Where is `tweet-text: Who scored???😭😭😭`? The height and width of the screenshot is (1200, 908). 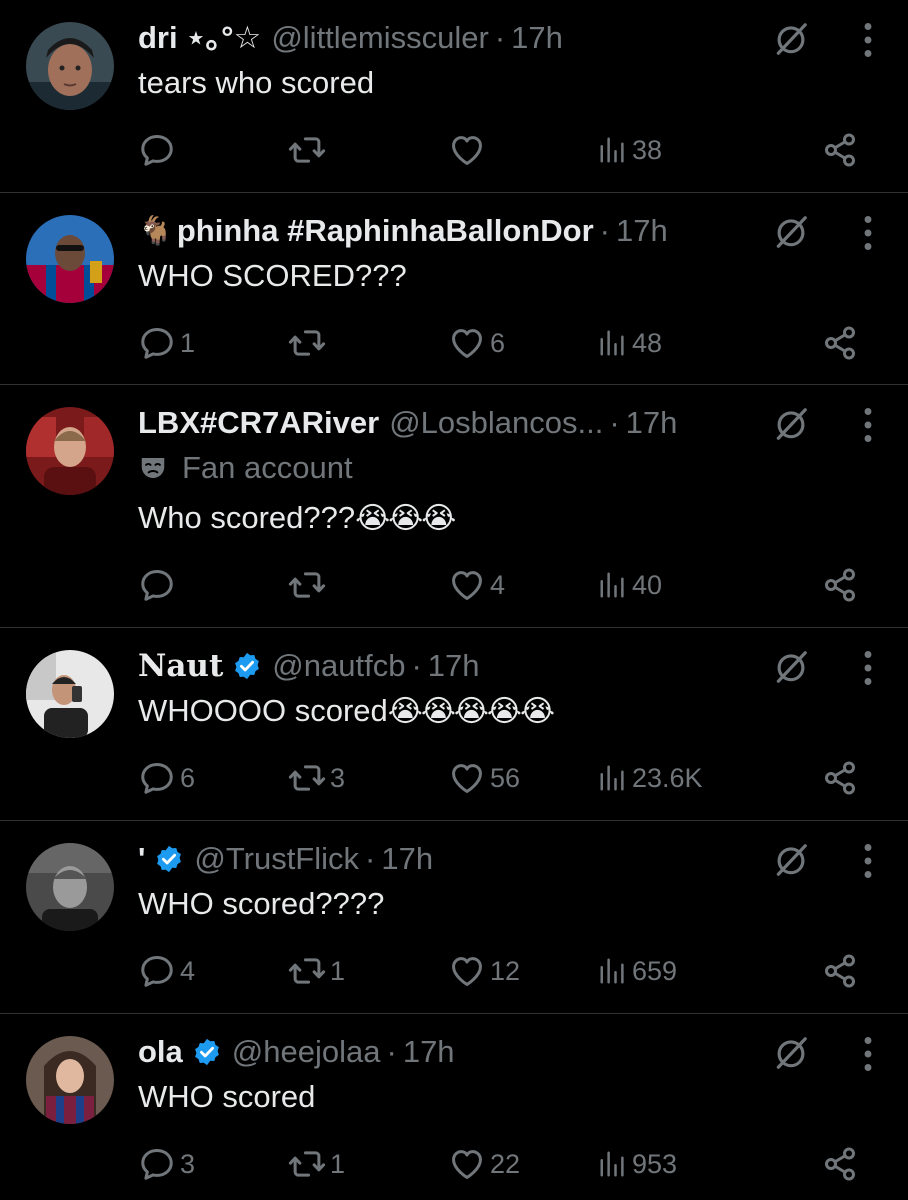
tweet-text: Who scored???😭😭😭 is located at coordinates (297, 518).